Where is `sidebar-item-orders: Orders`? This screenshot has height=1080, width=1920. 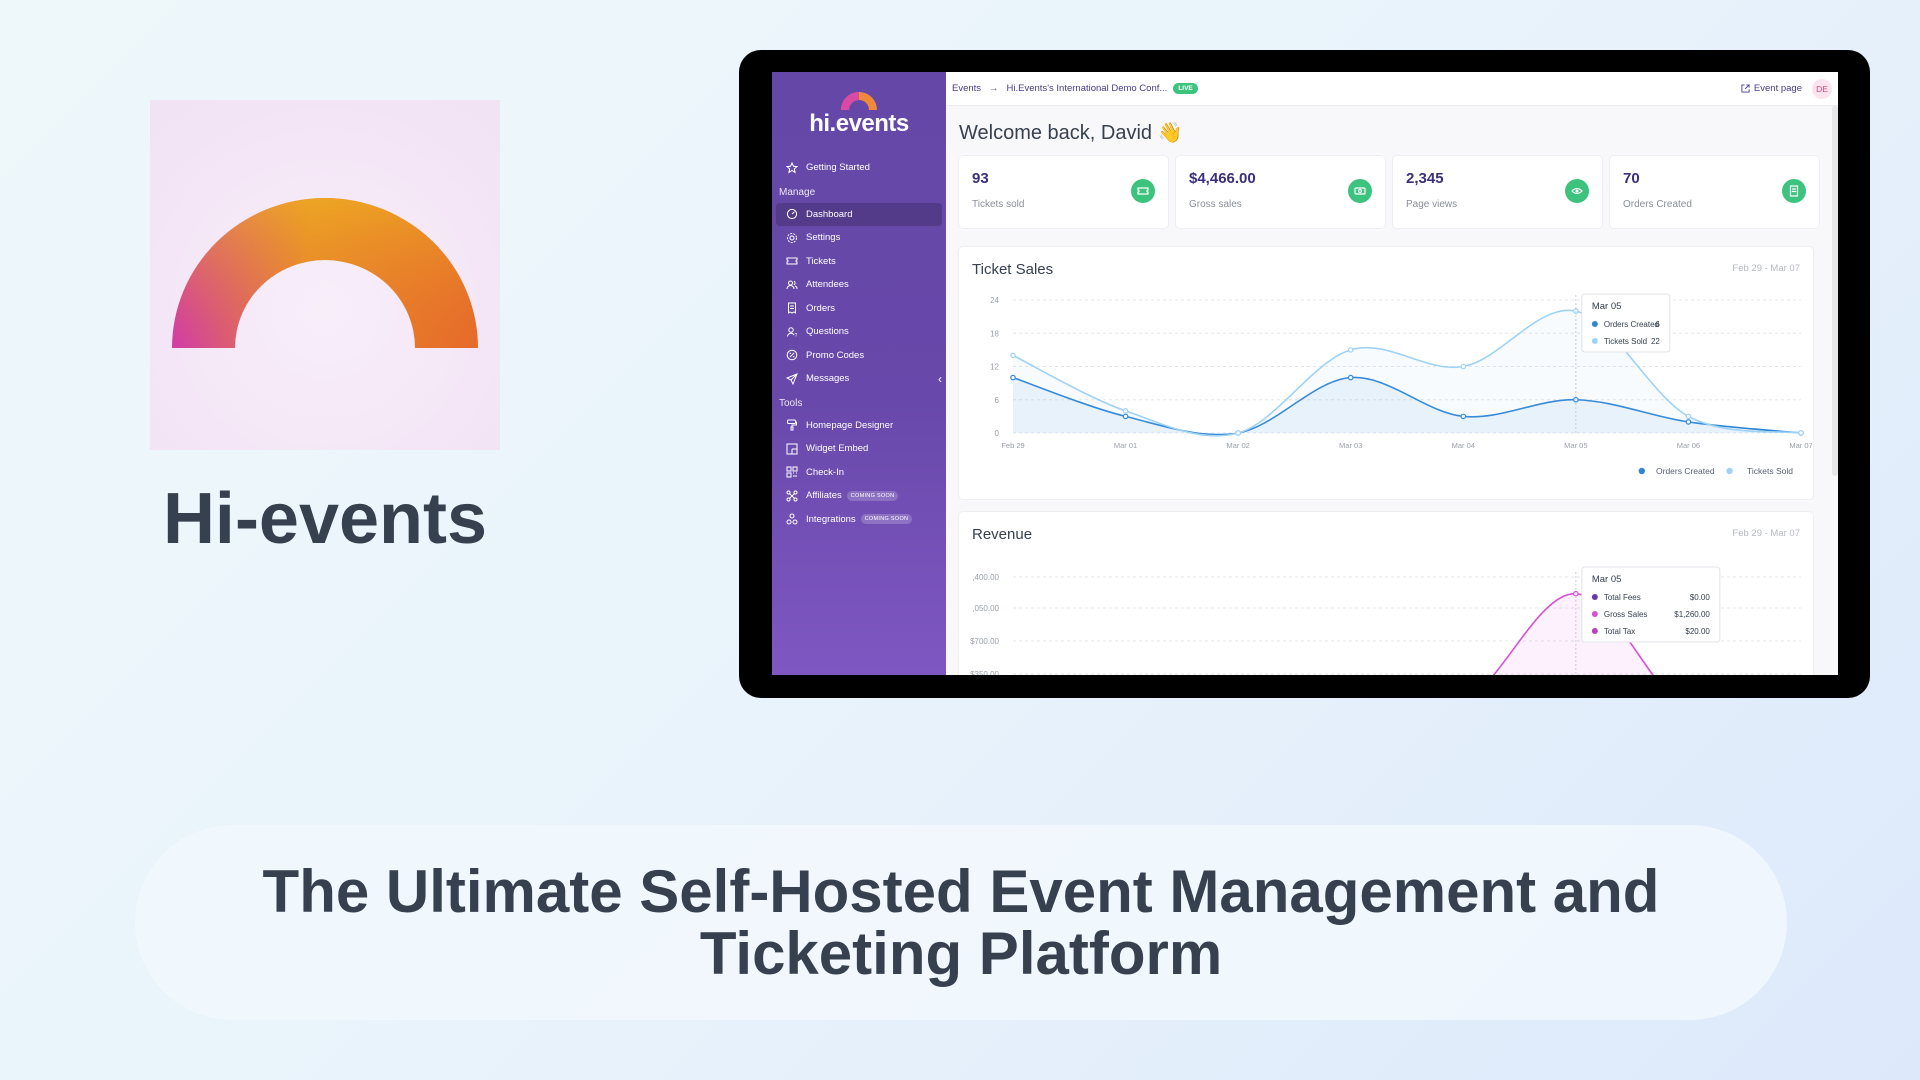
sidebar-item-orders: Orders is located at coordinates (859, 309).